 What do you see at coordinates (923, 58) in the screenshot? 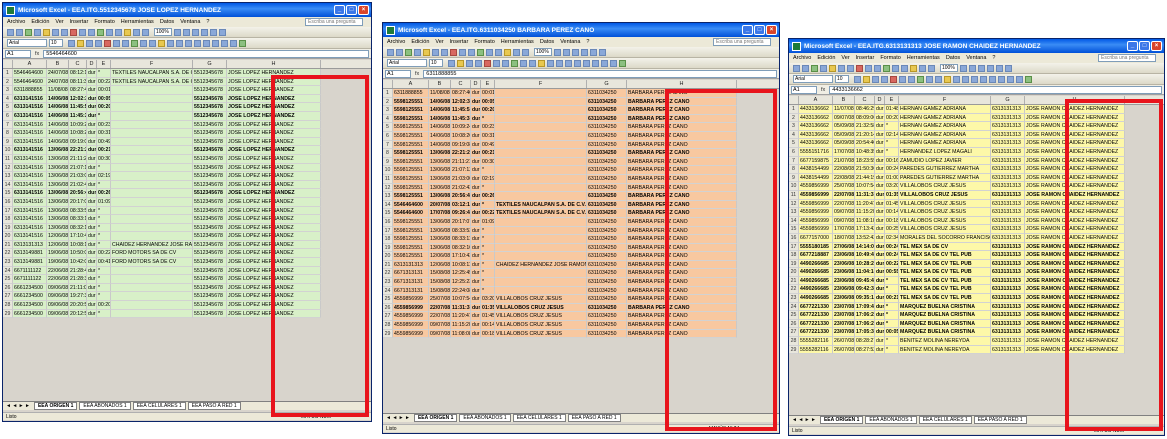
I see `menu-item-herramientas: Herramientas` at bounding box center [923, 58].